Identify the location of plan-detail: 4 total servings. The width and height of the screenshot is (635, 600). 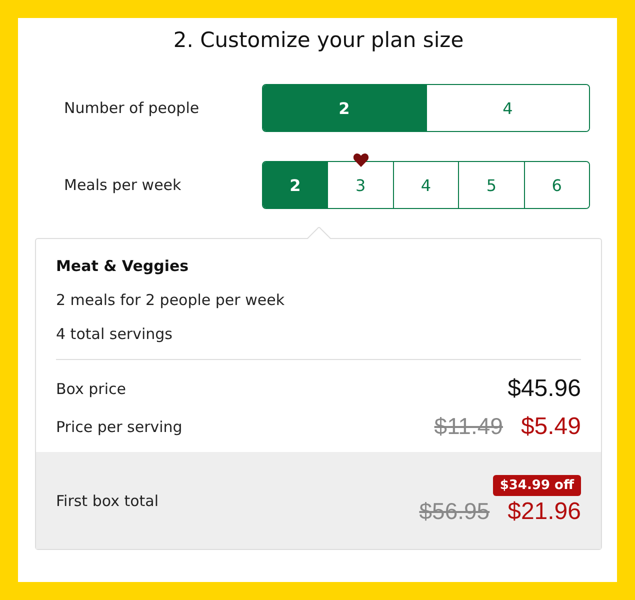
(115, 334).